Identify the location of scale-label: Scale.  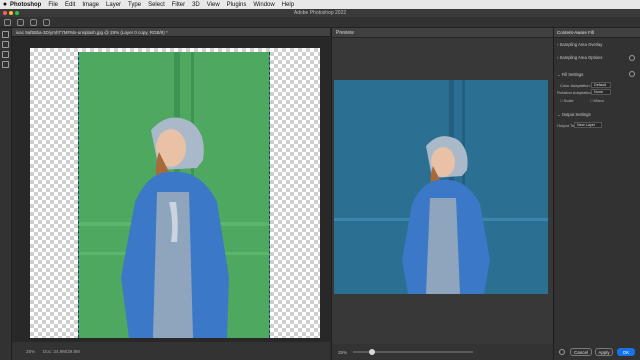
(568, 100).